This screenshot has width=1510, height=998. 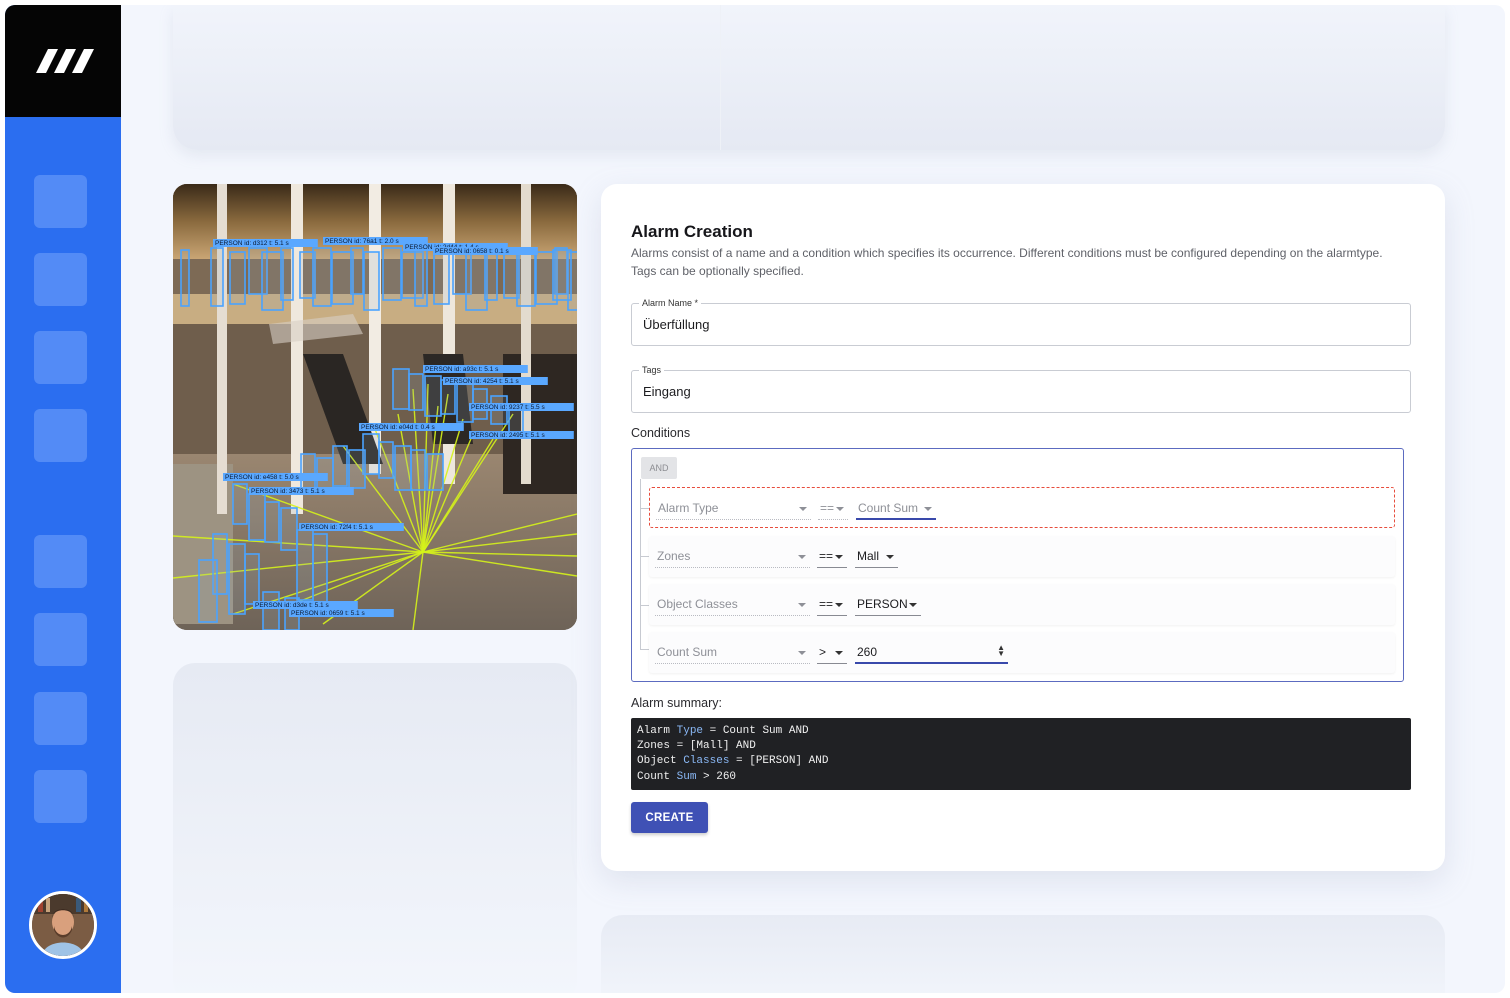 What do you see at coordinates (733, 508) in the screenshot?
I see `condition-field-select: Alarm Type` at bounding box center [733, 508].